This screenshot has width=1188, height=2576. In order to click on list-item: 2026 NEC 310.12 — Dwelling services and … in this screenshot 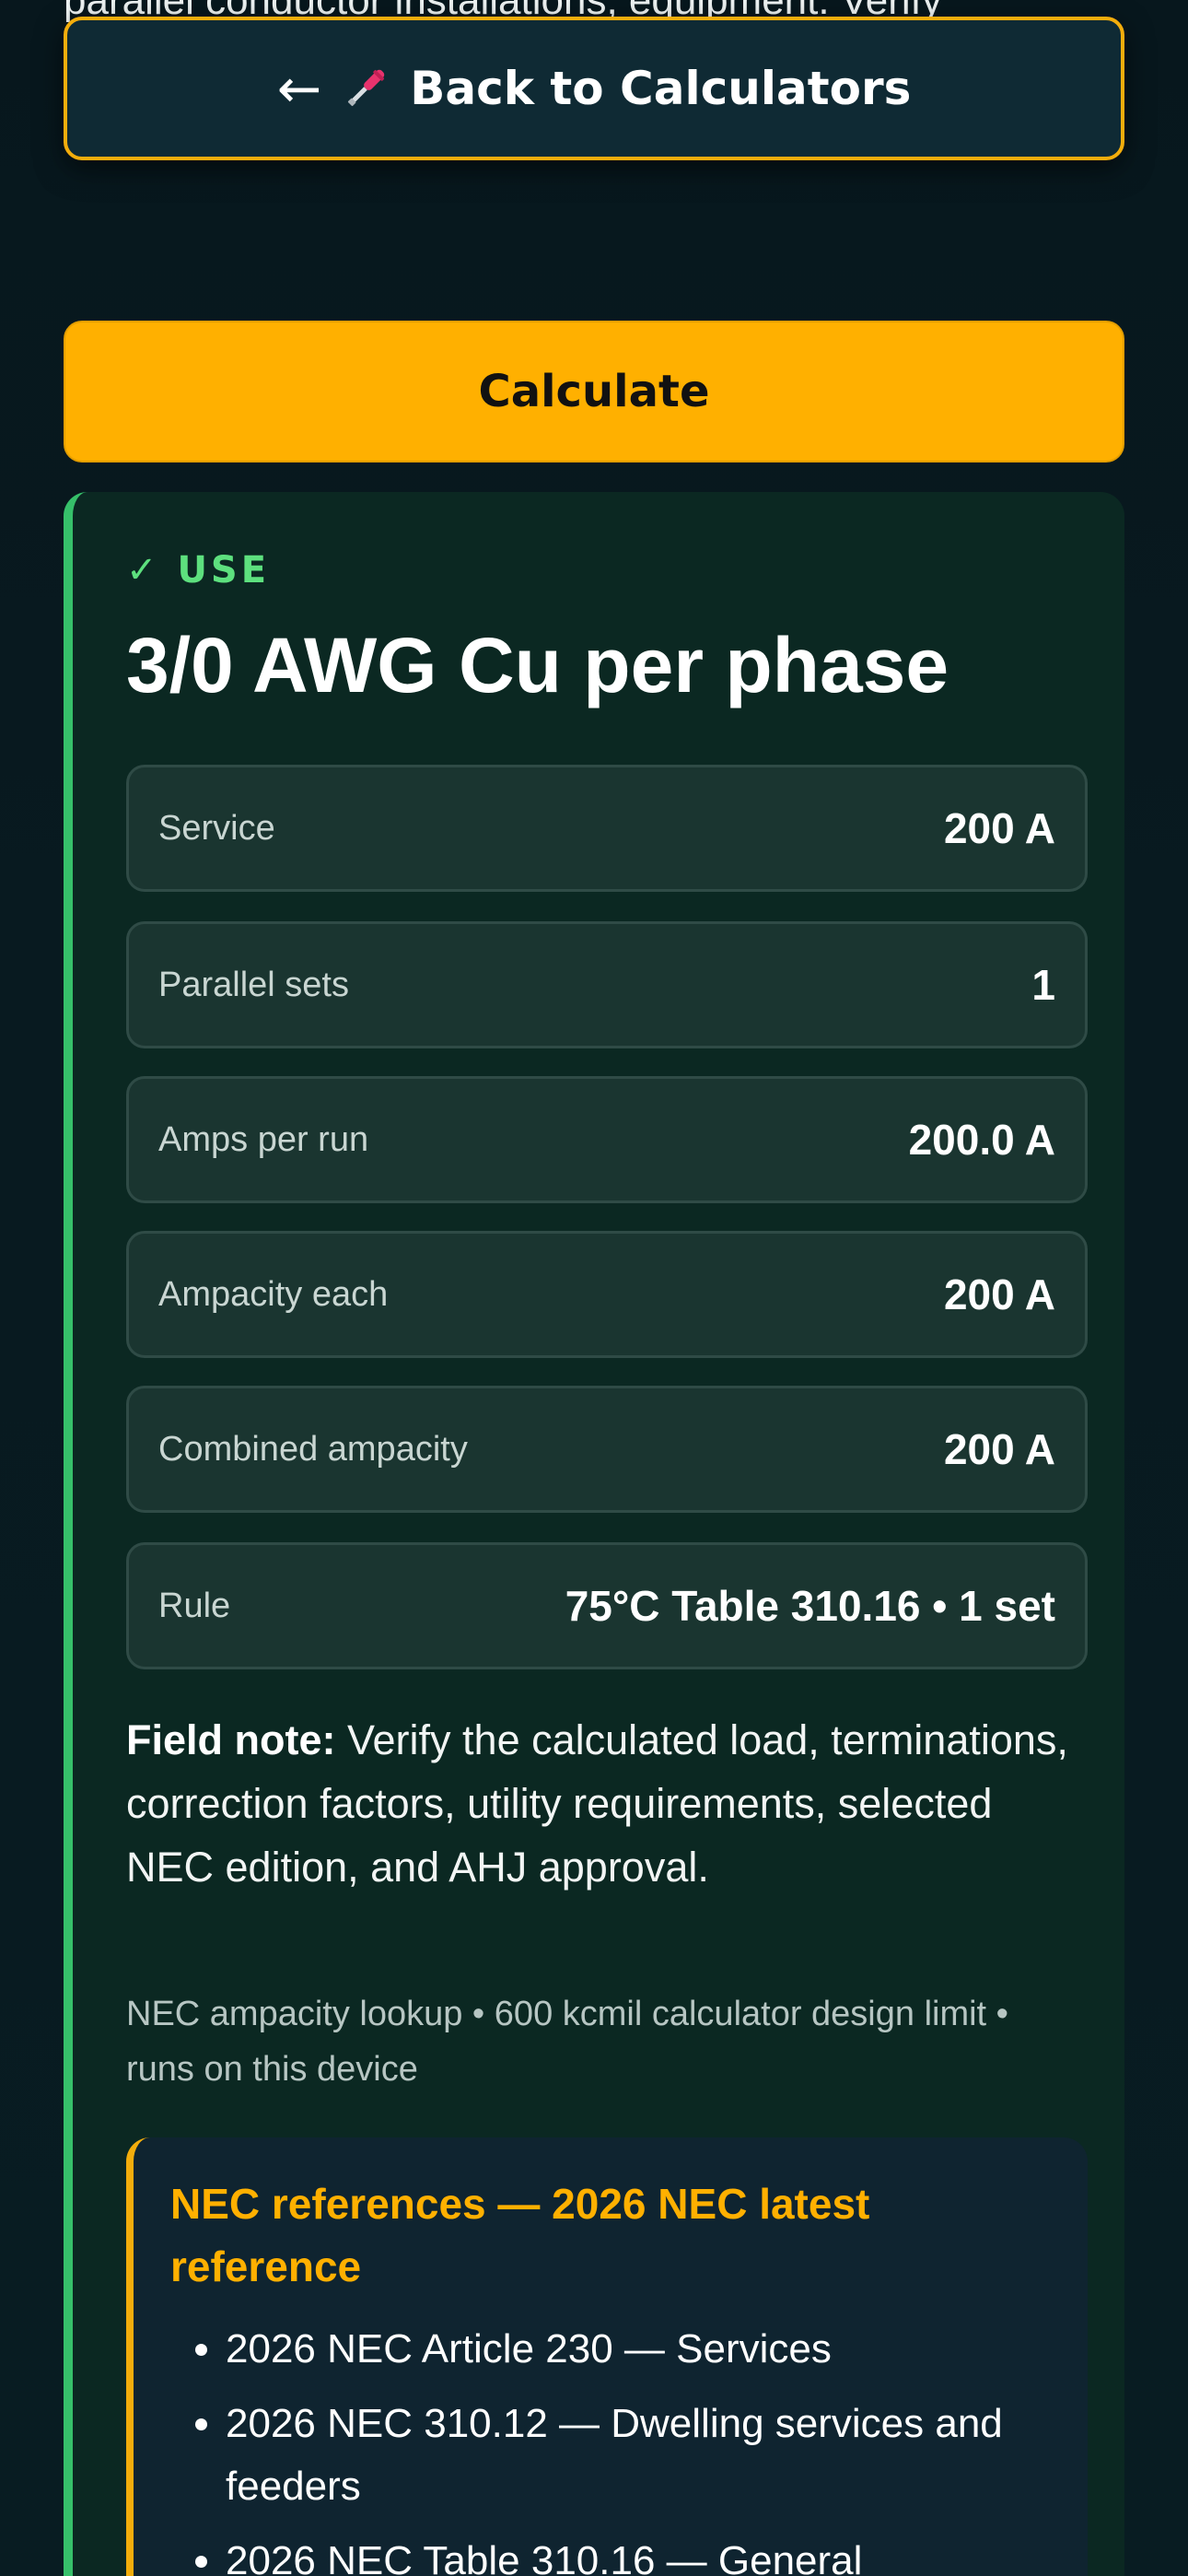, I will do `click(668, 2455)`.